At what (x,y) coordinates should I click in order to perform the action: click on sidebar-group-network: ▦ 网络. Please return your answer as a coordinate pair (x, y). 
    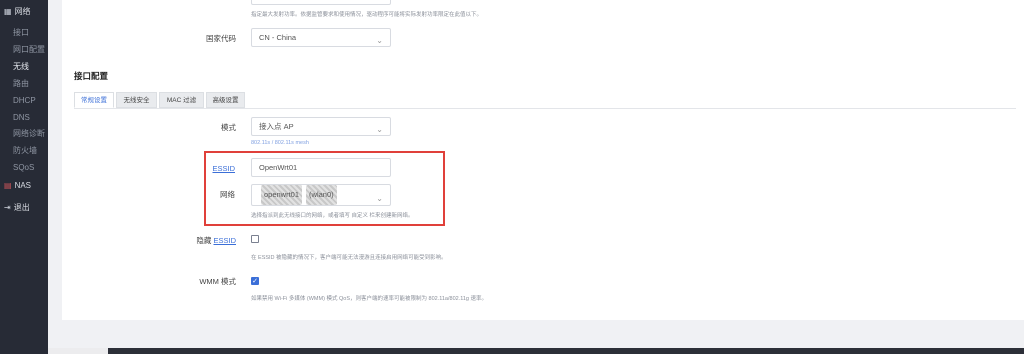
    Looking at the image, I should click on (24, 12).